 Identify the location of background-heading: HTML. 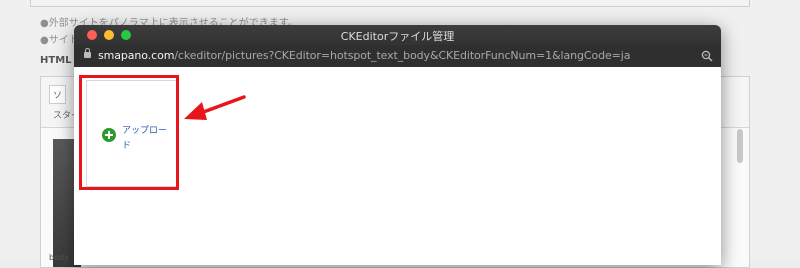
(56, 60).